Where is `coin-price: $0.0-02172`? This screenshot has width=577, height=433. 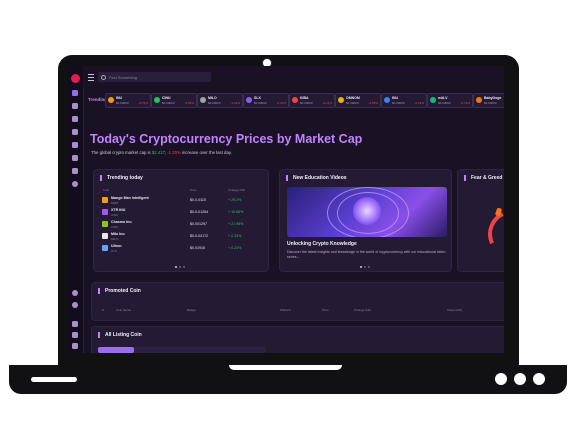
coin-price: $0.0-02172 is located at coordinates (199, 236).